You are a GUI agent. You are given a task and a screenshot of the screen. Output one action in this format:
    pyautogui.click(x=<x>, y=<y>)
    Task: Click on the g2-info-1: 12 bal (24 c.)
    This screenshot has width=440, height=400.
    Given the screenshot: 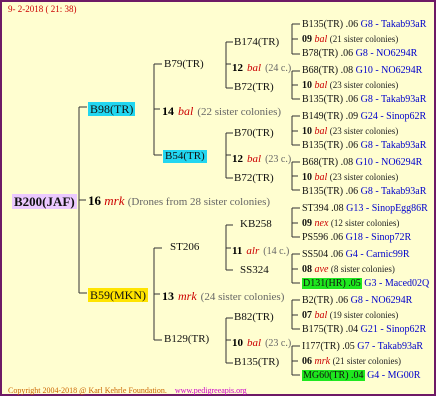 What is the action you would take?
    pyautogui.click(x=261, y=67)
    